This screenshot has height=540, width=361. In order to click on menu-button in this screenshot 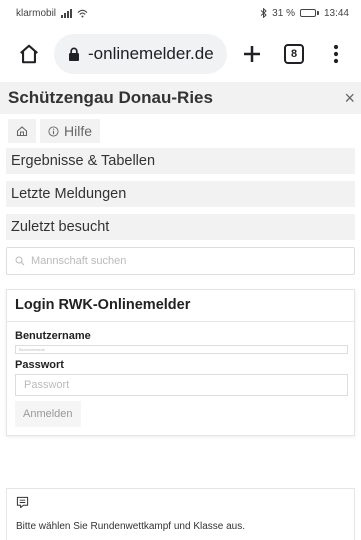, I will do `click(336, 54)`.